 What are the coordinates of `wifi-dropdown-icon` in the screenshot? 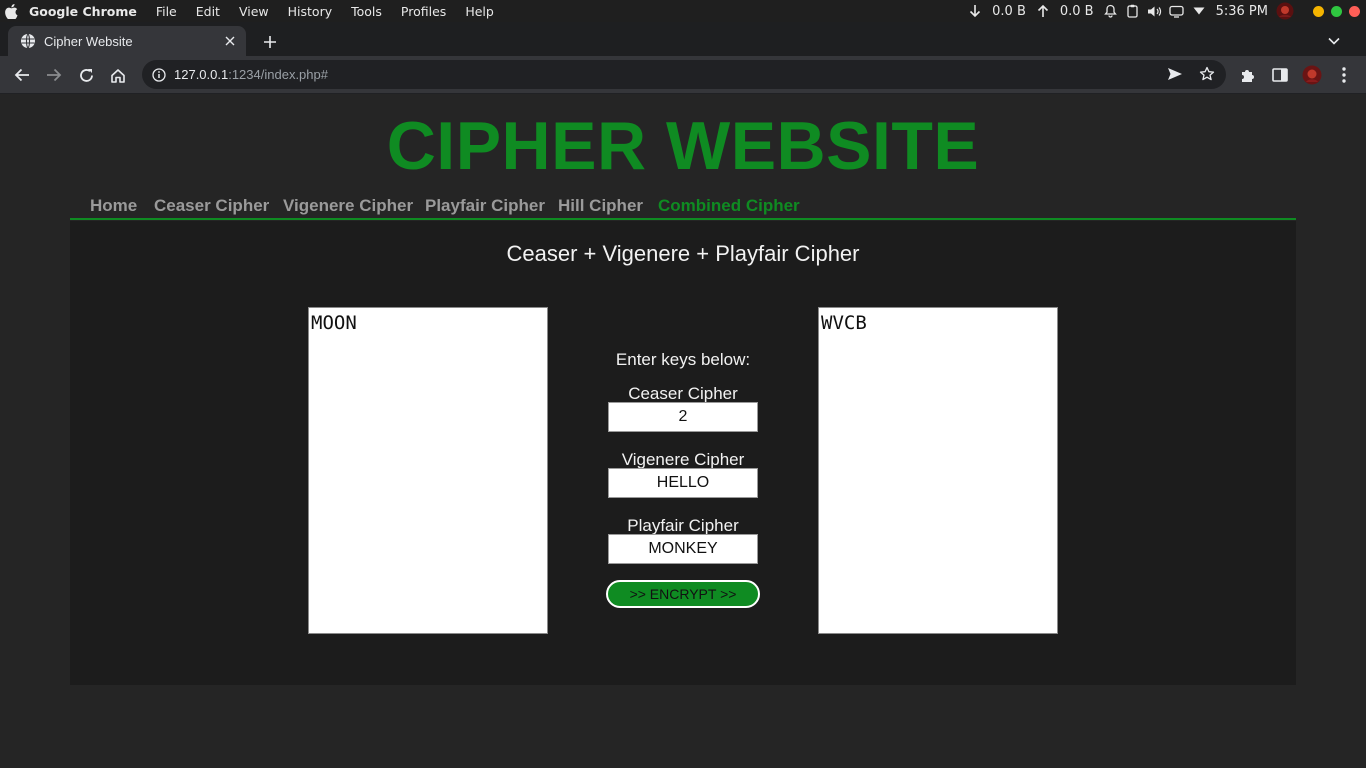 It's located at (1199, 11).